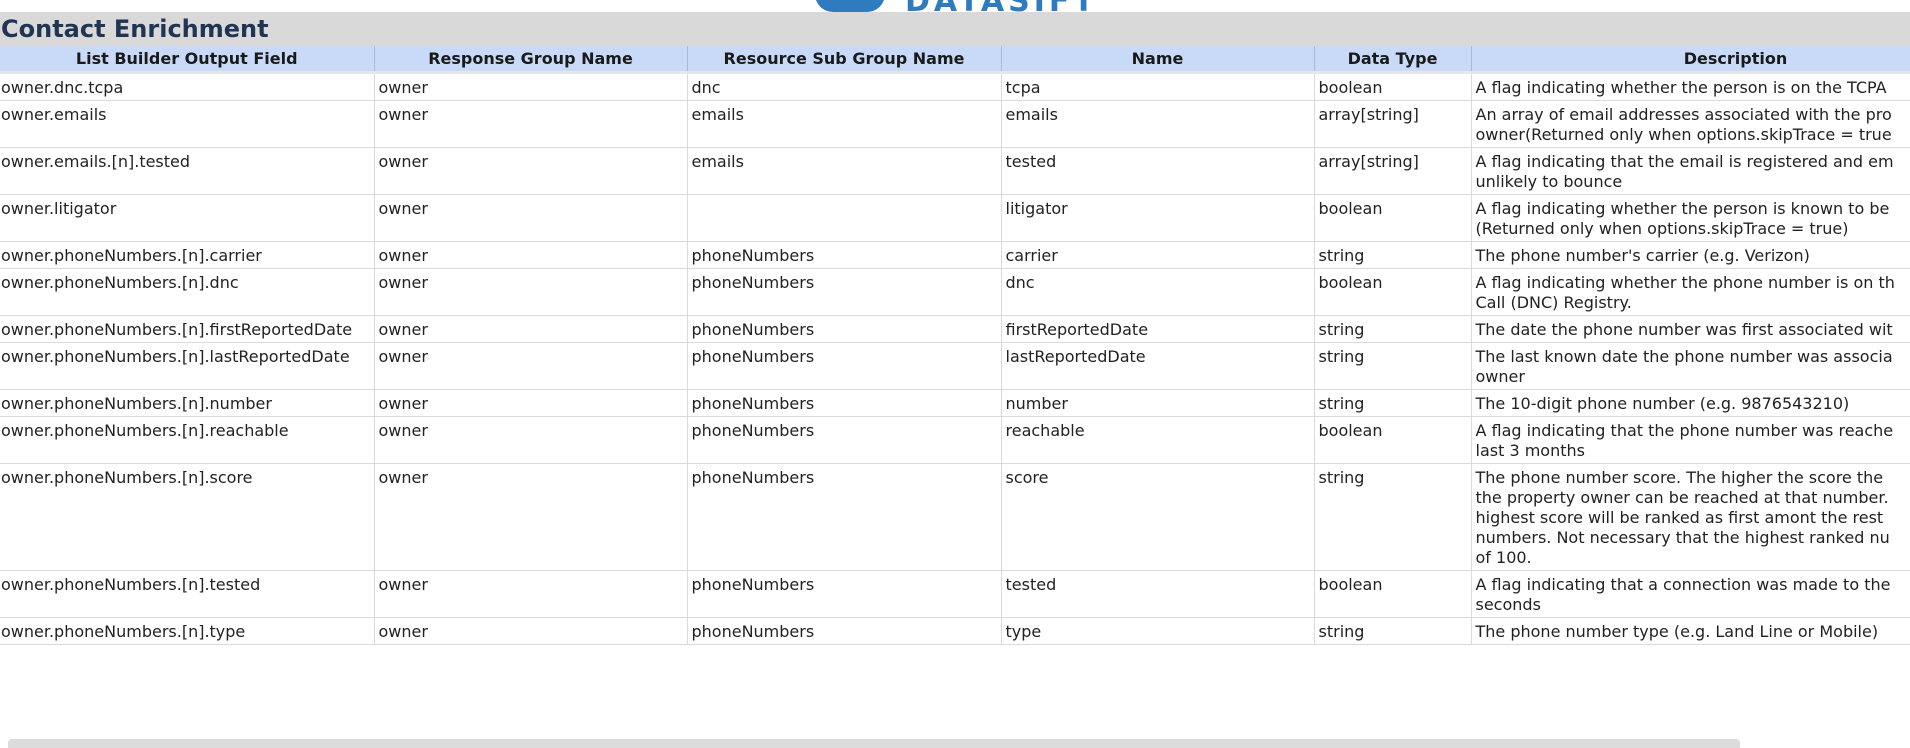  Describe the element at coordinates (844, 60) in the screenshot. I see `header-resource-sub-group-name: Resource Sub Group Name` at that location.